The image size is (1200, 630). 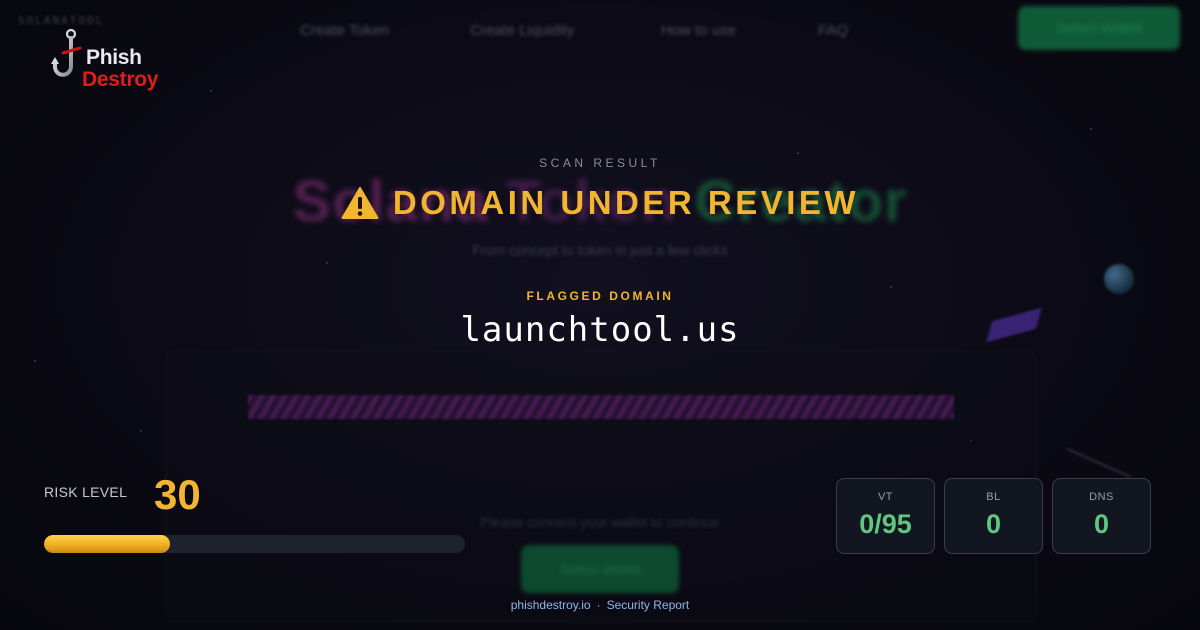 I want to click on footer-site-link: phishdestroy.io, so click(x=551, y=605).